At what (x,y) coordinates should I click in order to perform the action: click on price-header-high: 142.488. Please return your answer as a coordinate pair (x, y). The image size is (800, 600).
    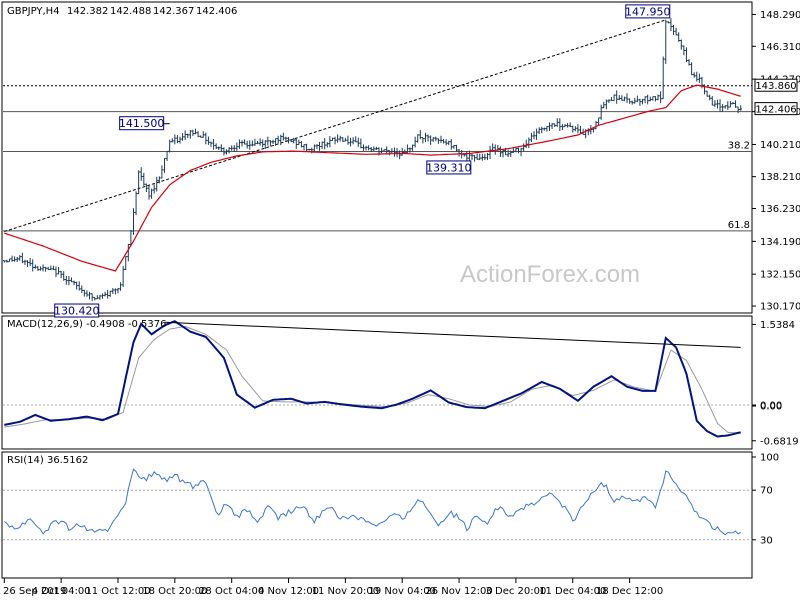
    Looking at the image, I should click on (130, 11).